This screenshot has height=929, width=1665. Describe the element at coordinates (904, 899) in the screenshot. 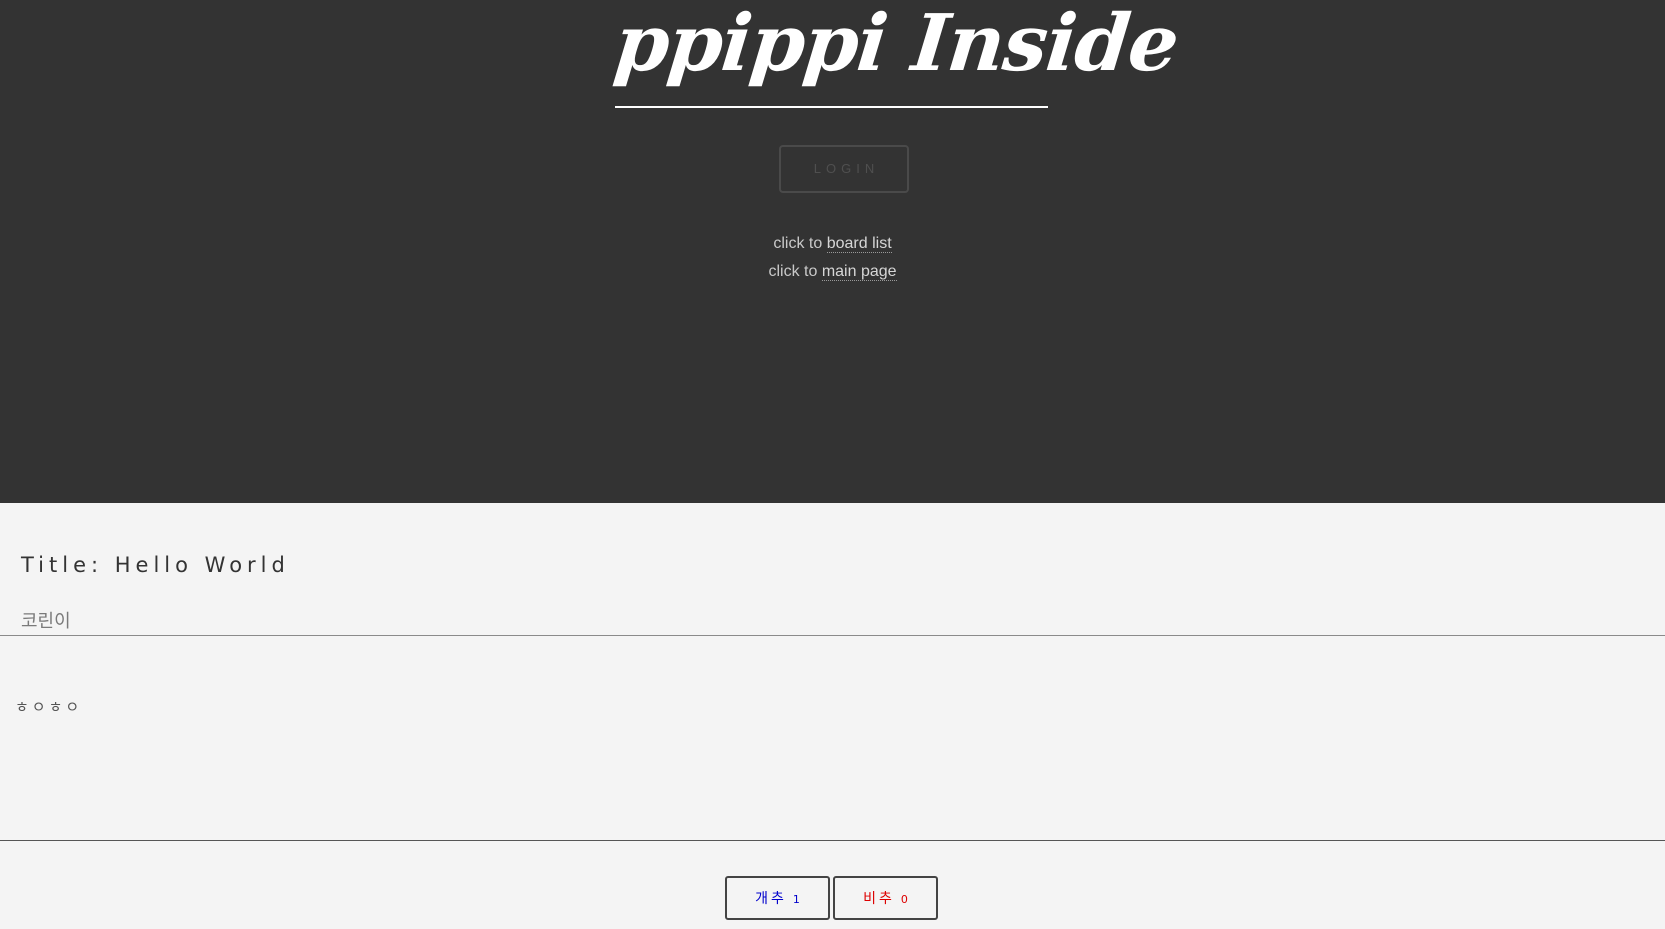

I see `downvote-count: 0` at that location.